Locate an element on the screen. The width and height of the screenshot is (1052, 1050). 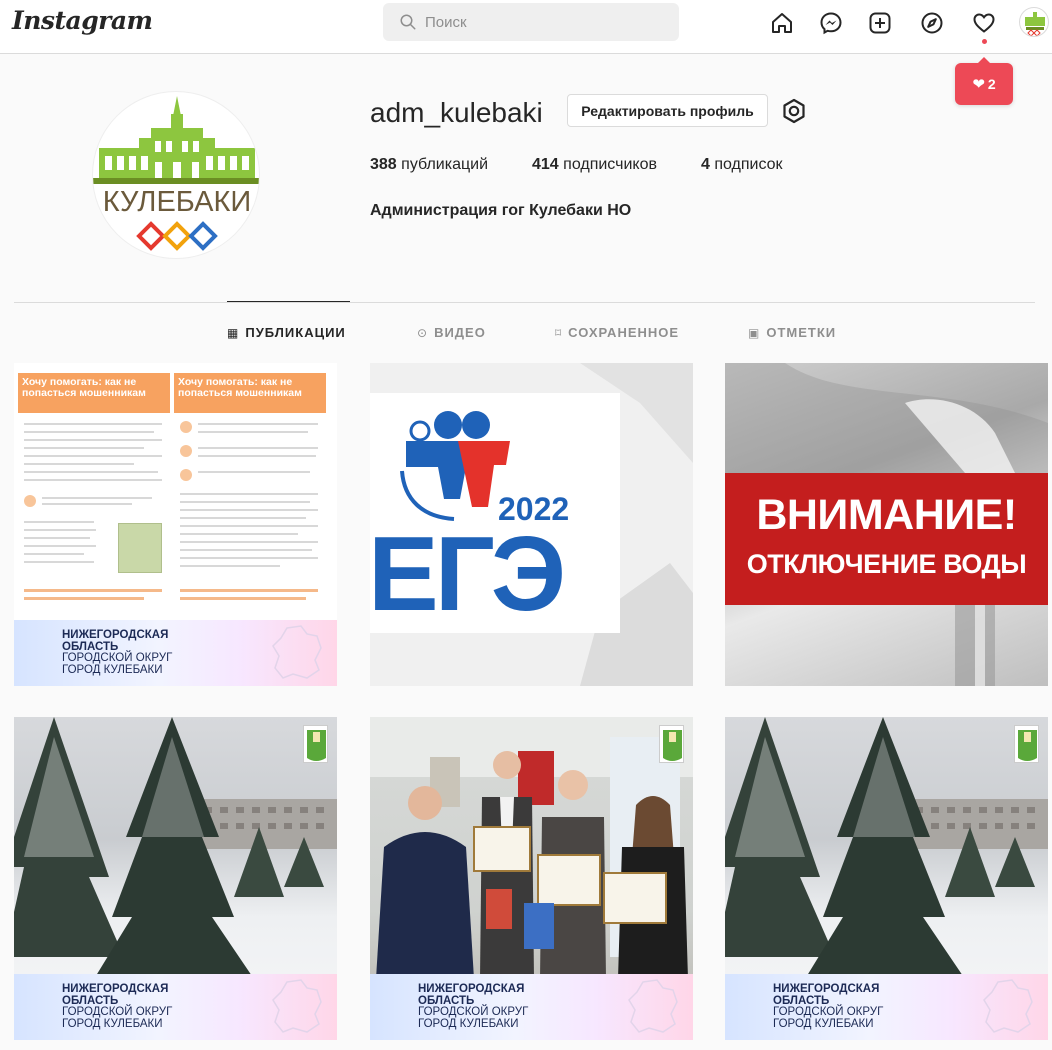
water-alert-subtitle: ОТКЛЮЧЕНИЕ ВОДЫ is located at coordinates (886, 564).